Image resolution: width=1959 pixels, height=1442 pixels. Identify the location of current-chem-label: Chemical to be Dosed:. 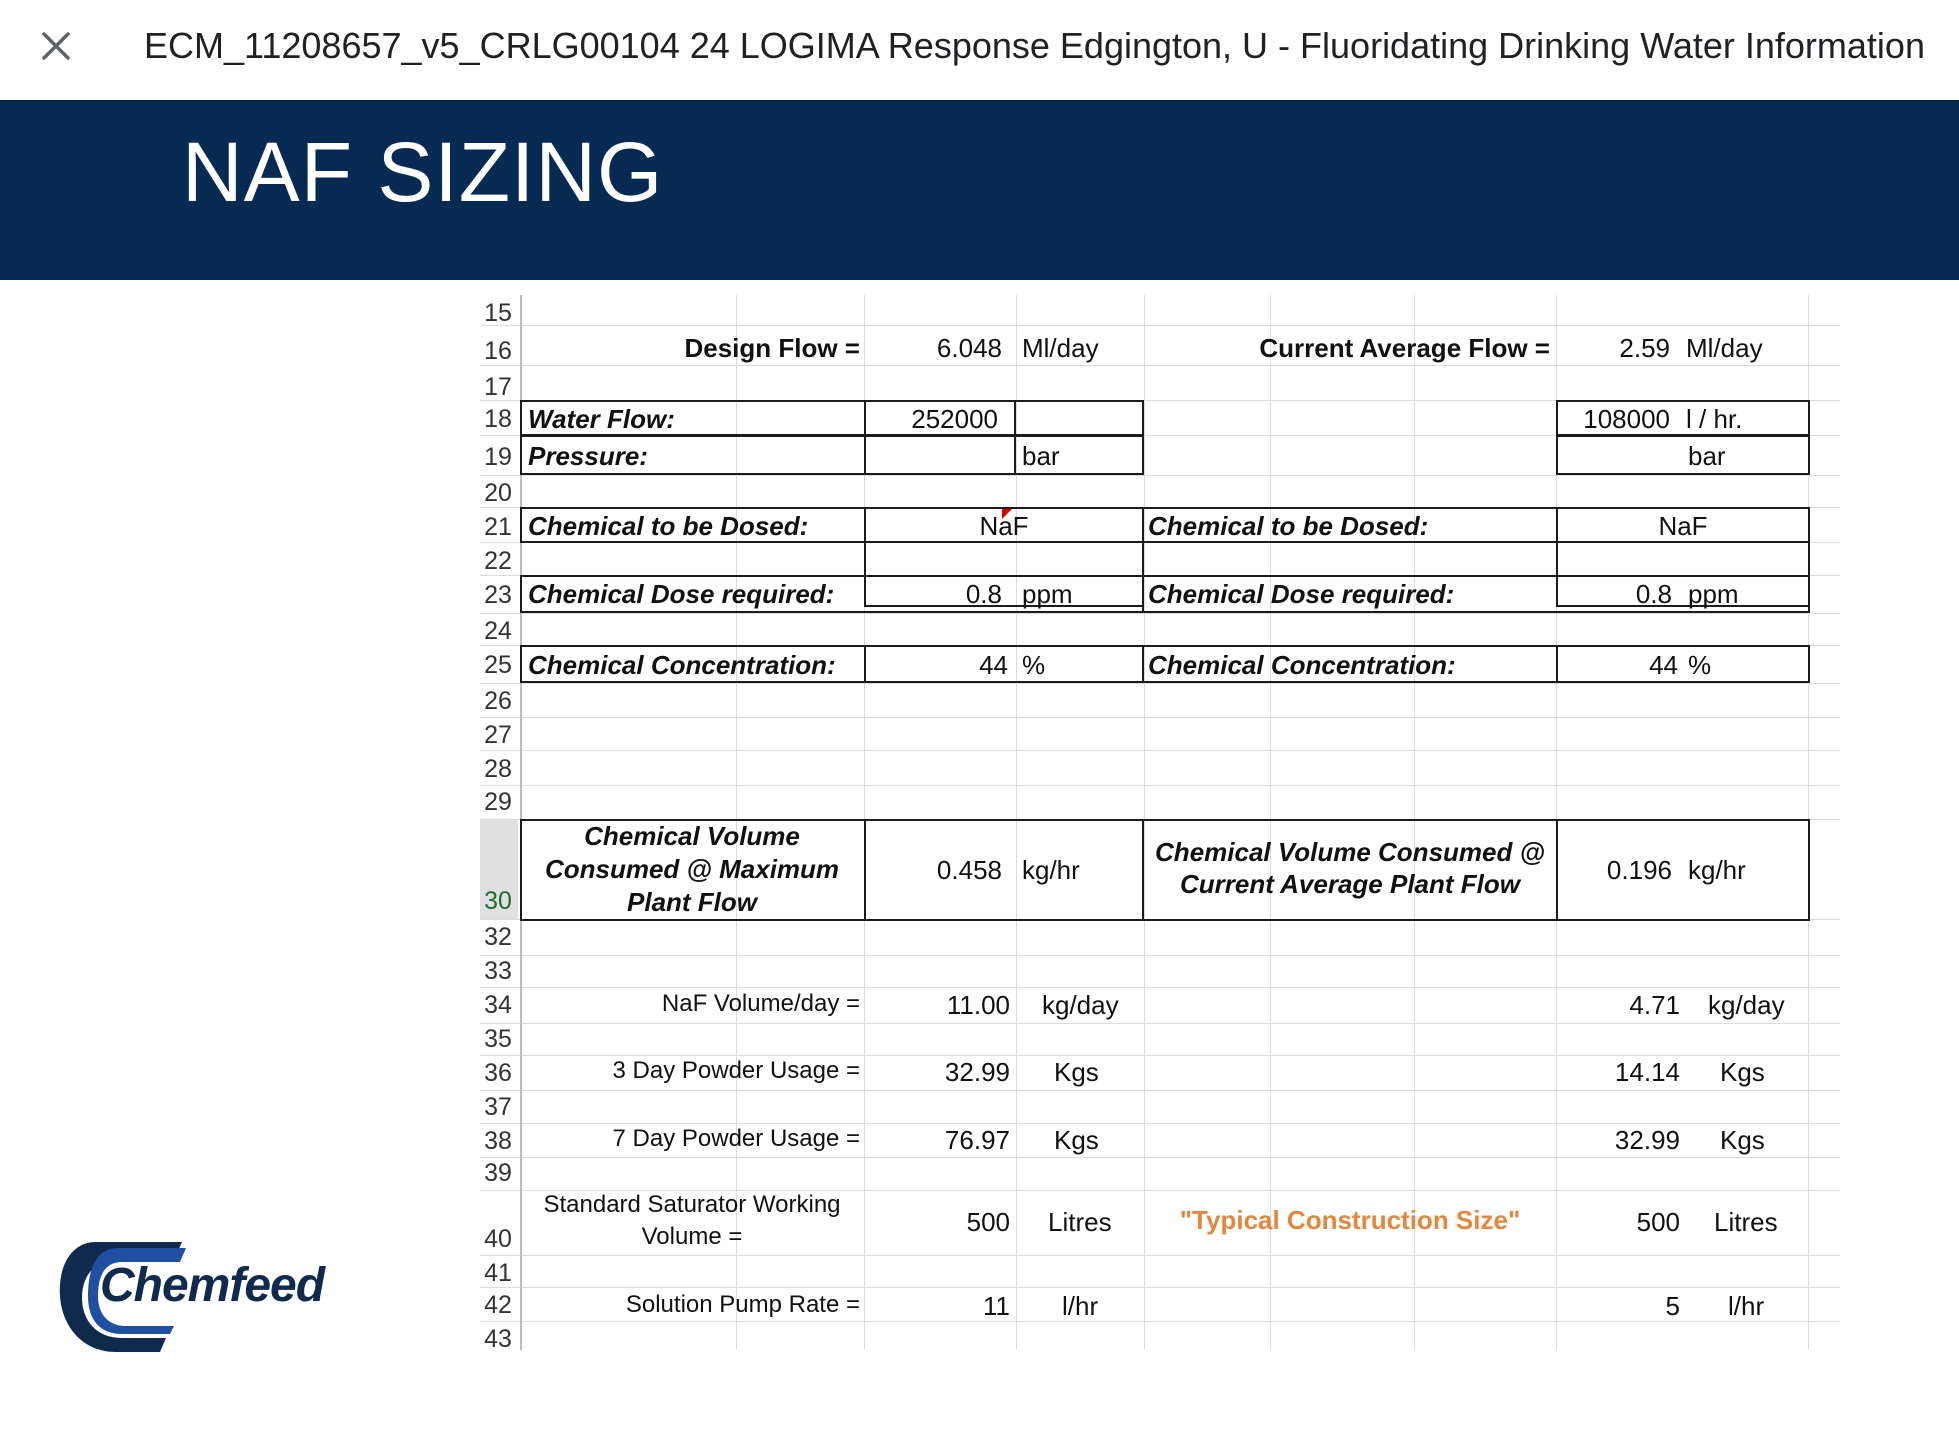
(1288, 526).